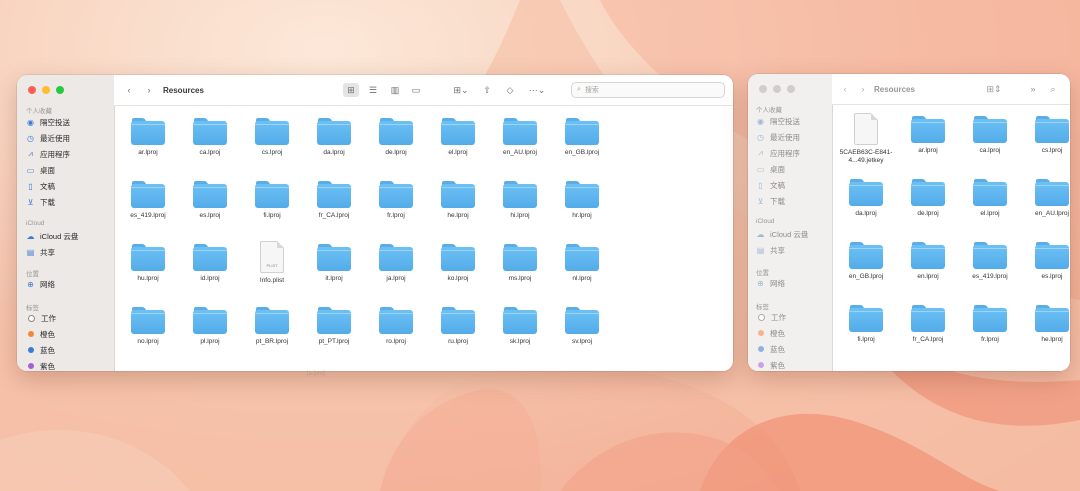  I want to click on more-toolbar-button: », so click(1033, 89).